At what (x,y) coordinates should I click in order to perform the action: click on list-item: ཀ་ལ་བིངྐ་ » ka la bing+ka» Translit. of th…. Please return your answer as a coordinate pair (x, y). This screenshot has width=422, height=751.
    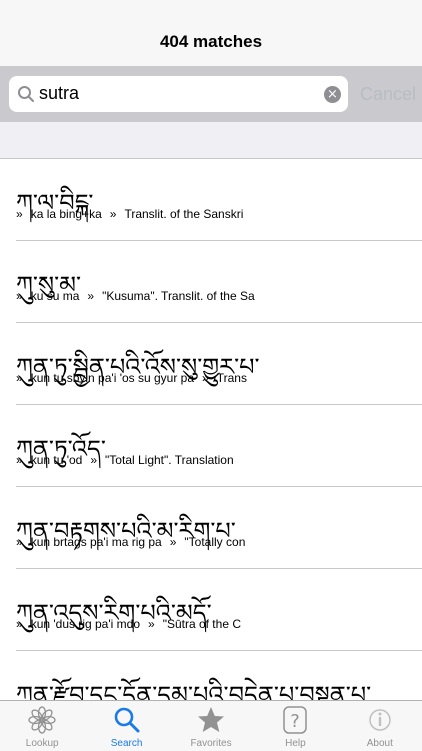
    Looking at the image, I should click on (219, 200).